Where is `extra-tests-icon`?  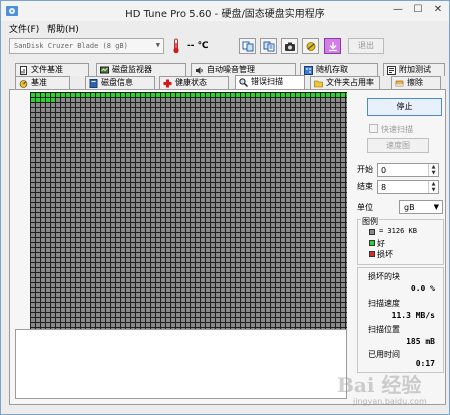 extra-tests-icon is located at coordinates (391, 70).